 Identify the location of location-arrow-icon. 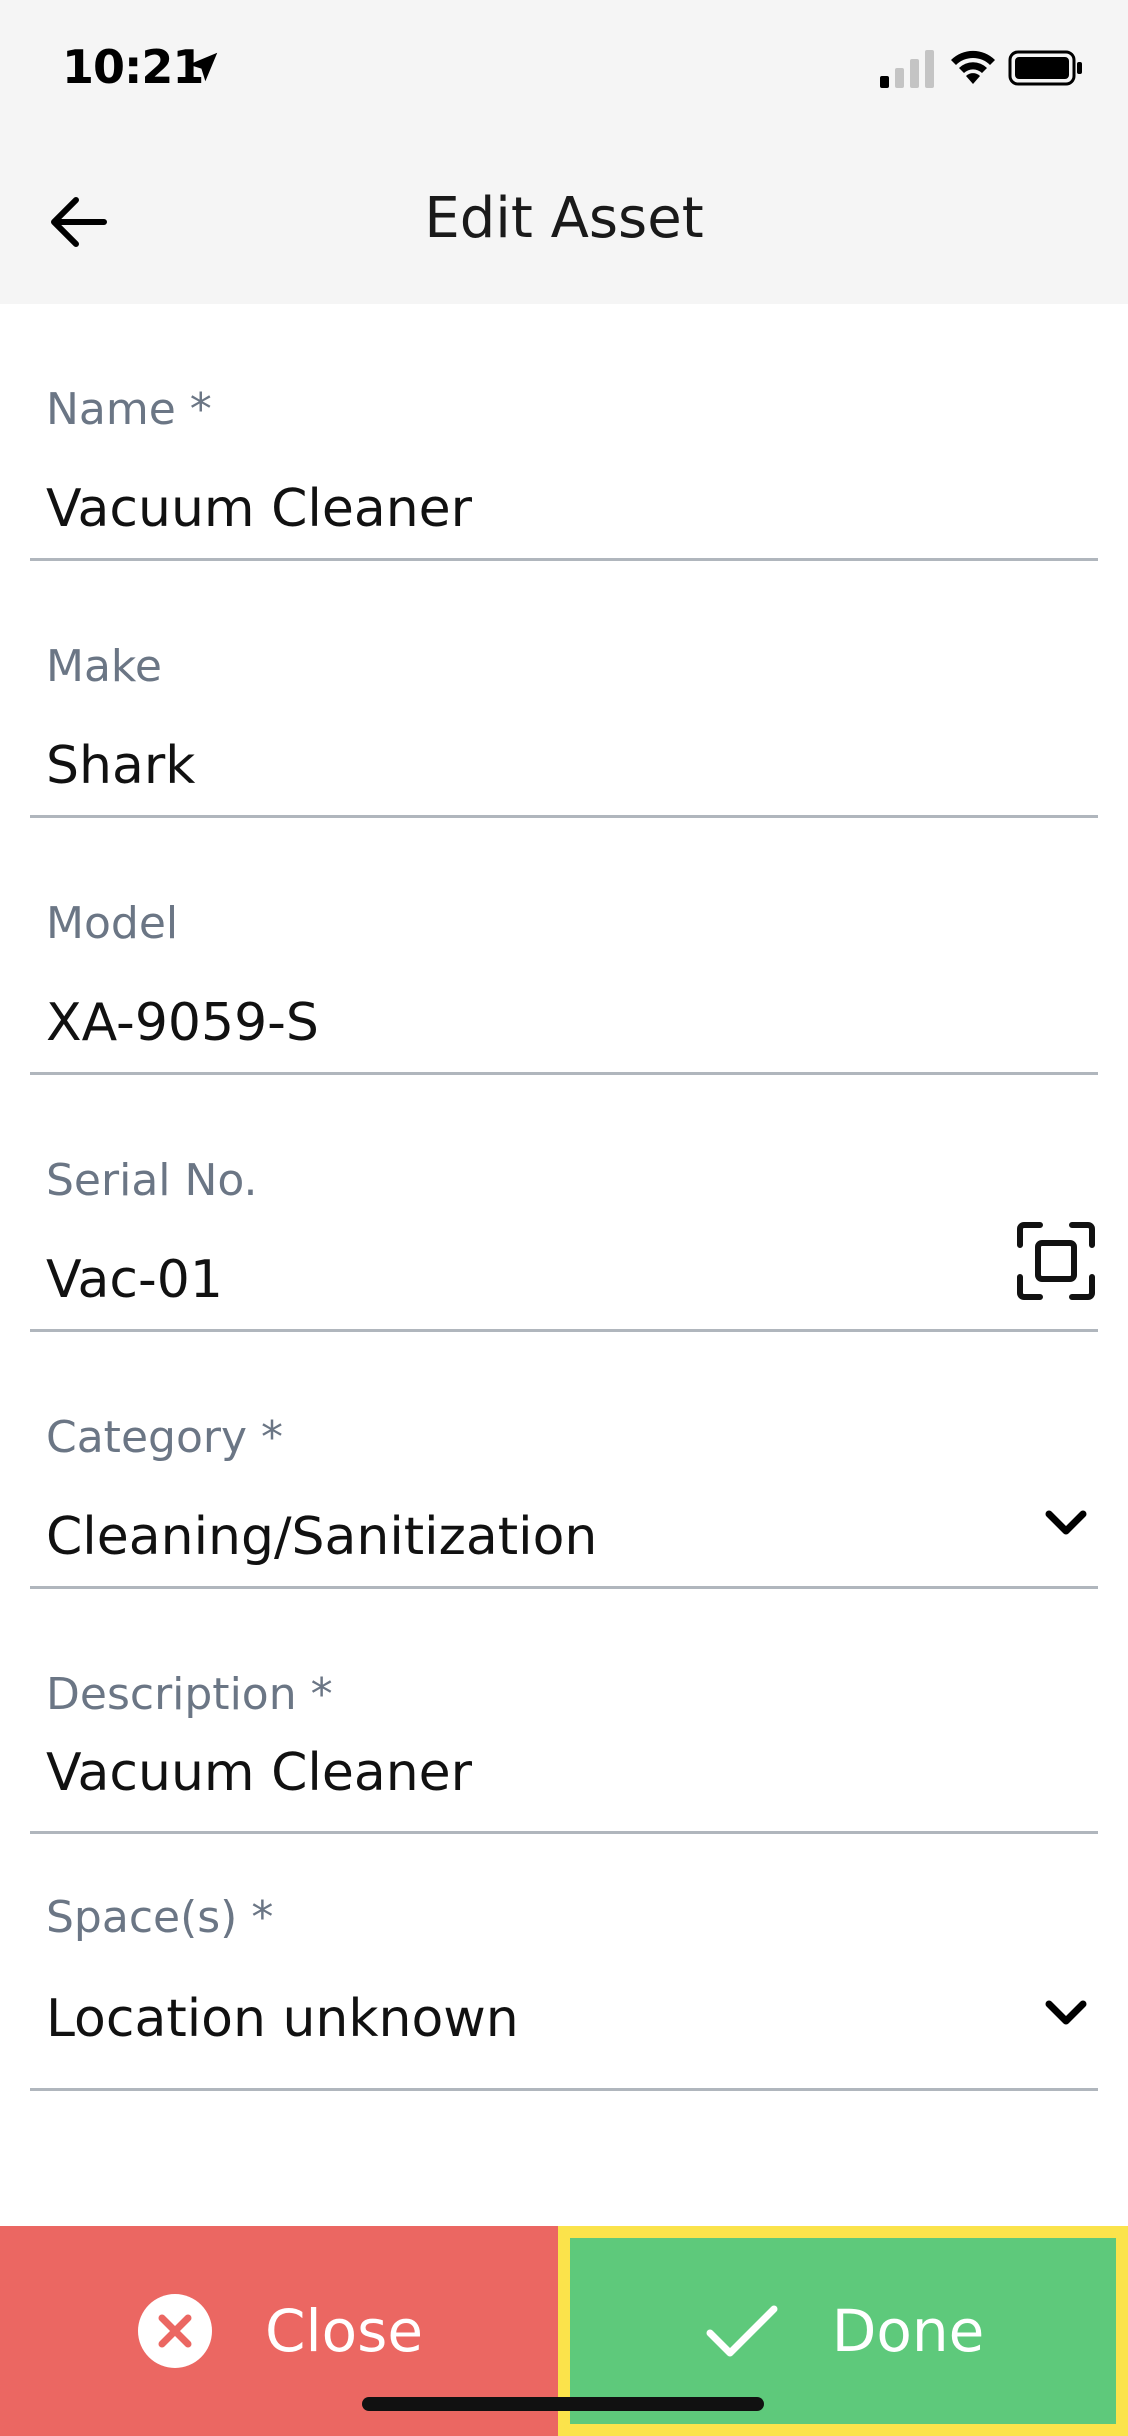
(203, 67).